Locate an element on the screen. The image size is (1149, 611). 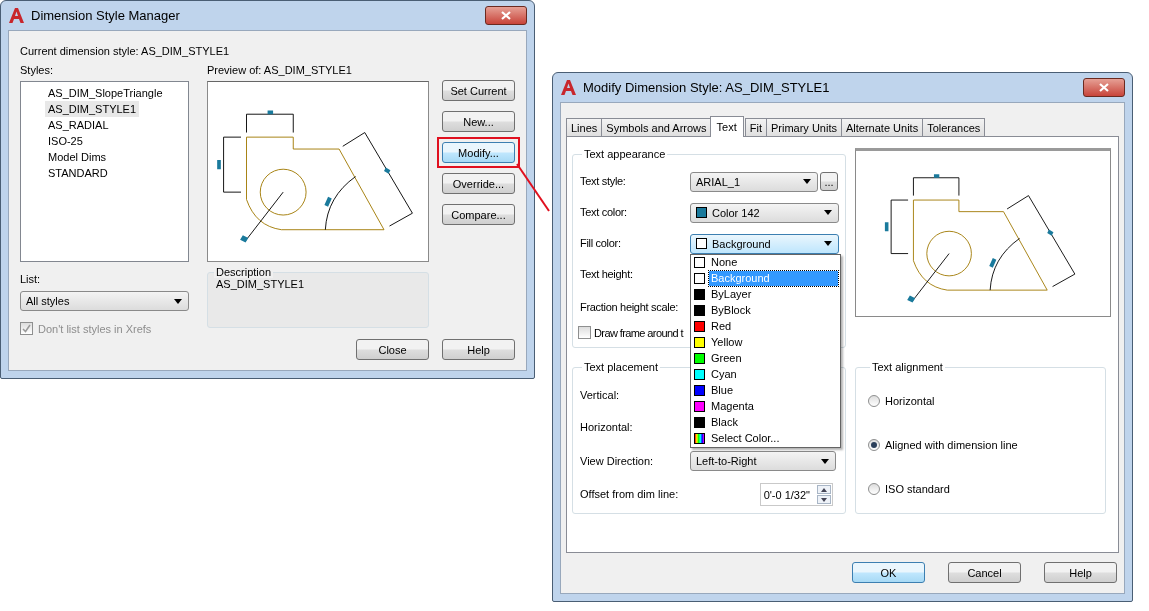
style-item: Model Dims is located at coordinates (77, 157).